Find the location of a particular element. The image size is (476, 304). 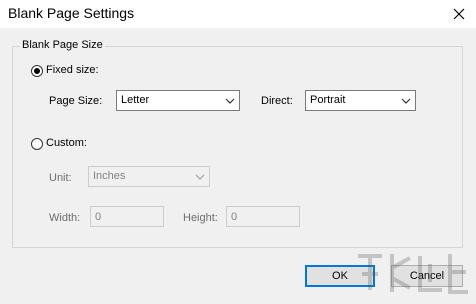

close-icon is located at coordinates (459, 14).